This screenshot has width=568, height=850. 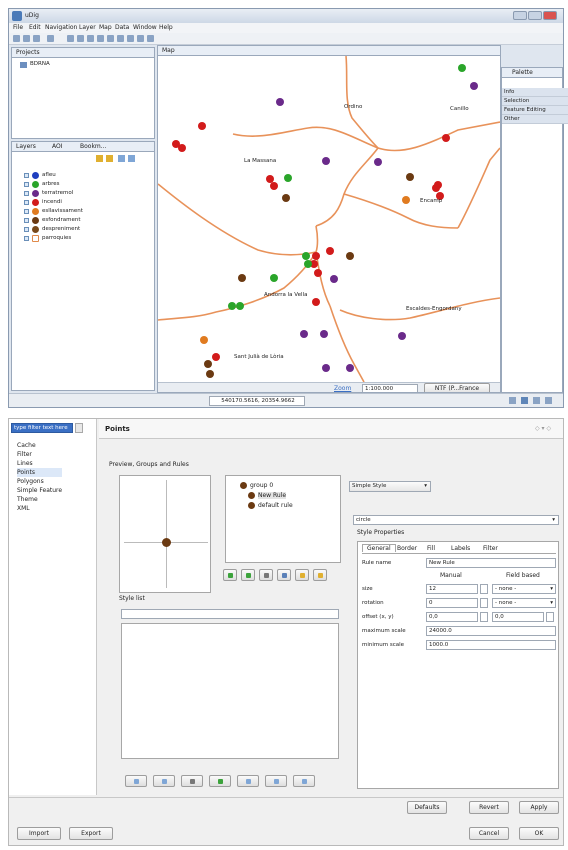 What do you see at coordinates (192, 781) in the screenshot?
I see `style-delete-button` at bounding box center [192, 781].